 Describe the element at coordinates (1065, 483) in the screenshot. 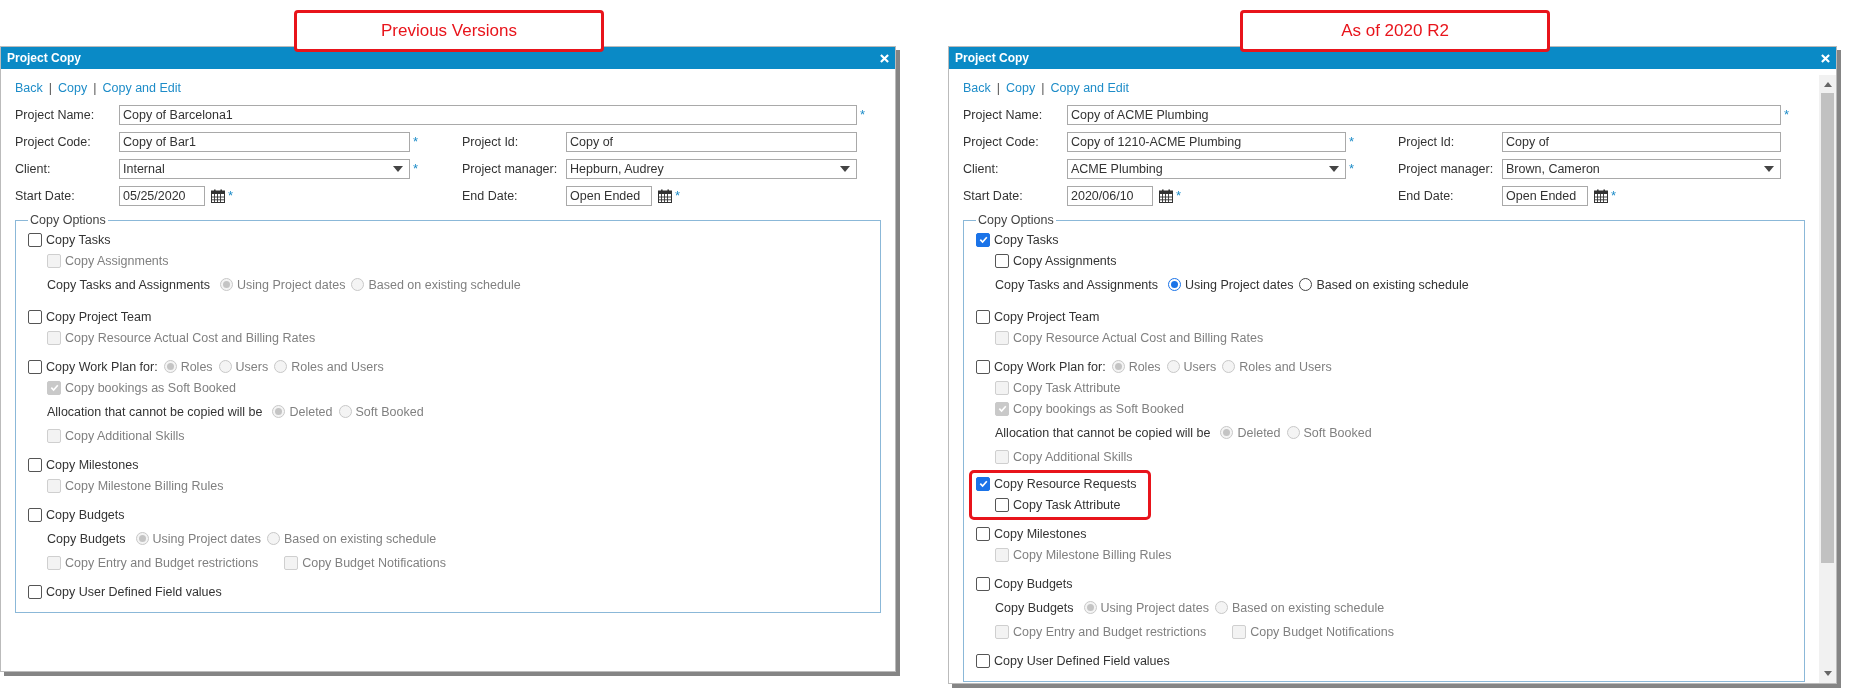

I see `checkbox-label: Copy Resource Requests` at that location.